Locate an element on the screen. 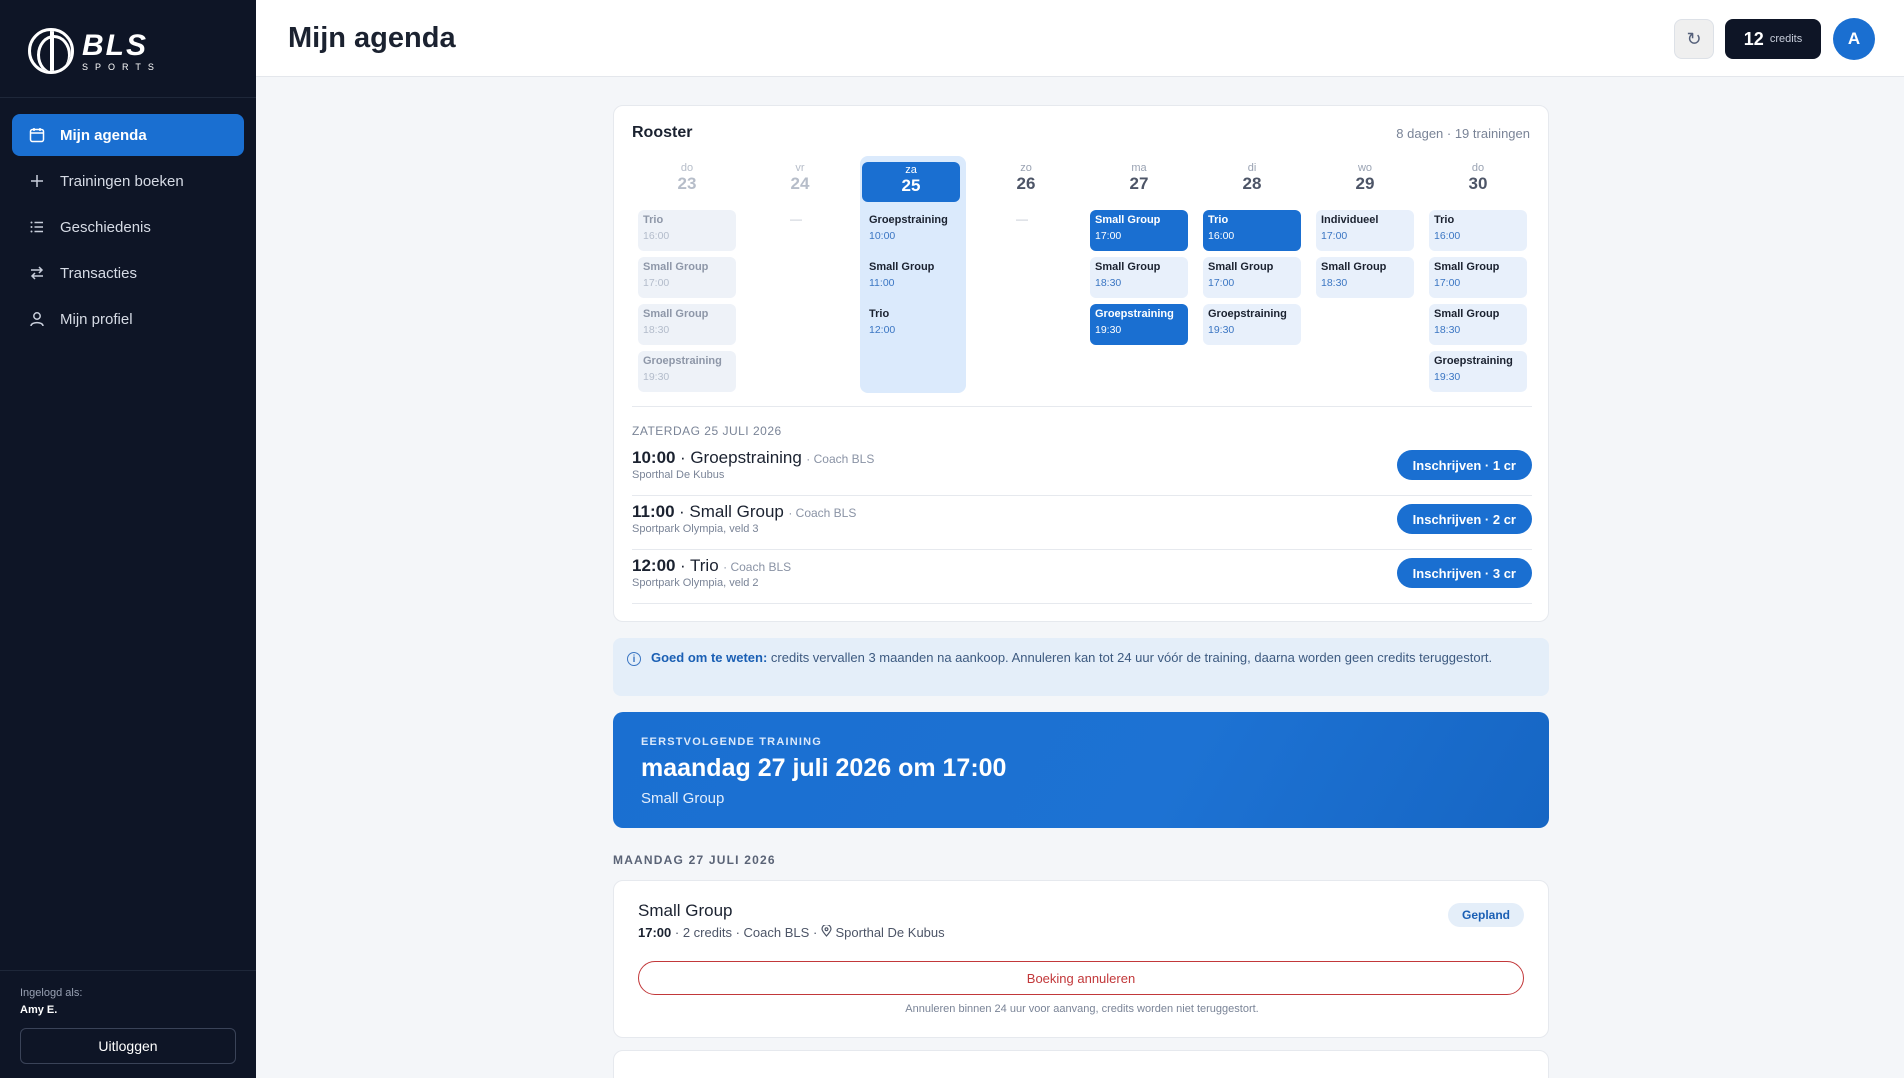 The width and height of the screenshot is (1904, 1078). day-number: 29 is located at coordinates (1365, 183).